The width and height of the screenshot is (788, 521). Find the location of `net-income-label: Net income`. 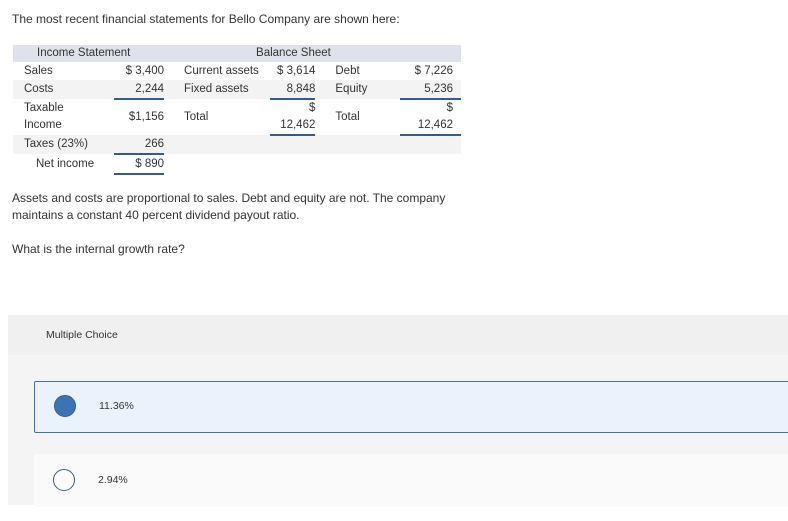

net-income-label: Net income is located at coordinates (65, 163).